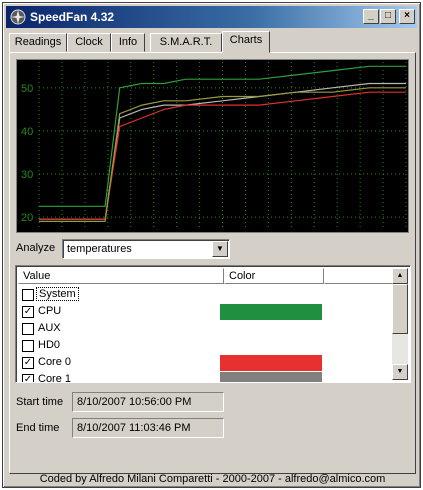  I want to click on column-label: Color, so click(242, 276).